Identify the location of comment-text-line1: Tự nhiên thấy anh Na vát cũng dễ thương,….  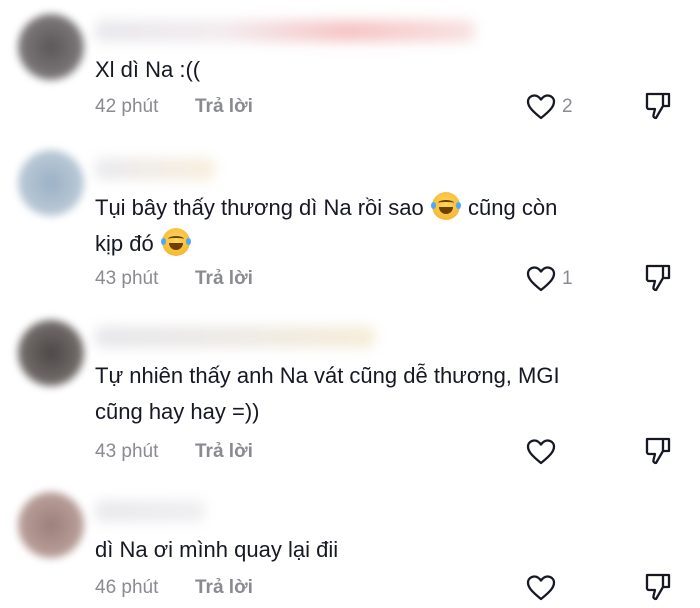
(327, 375).